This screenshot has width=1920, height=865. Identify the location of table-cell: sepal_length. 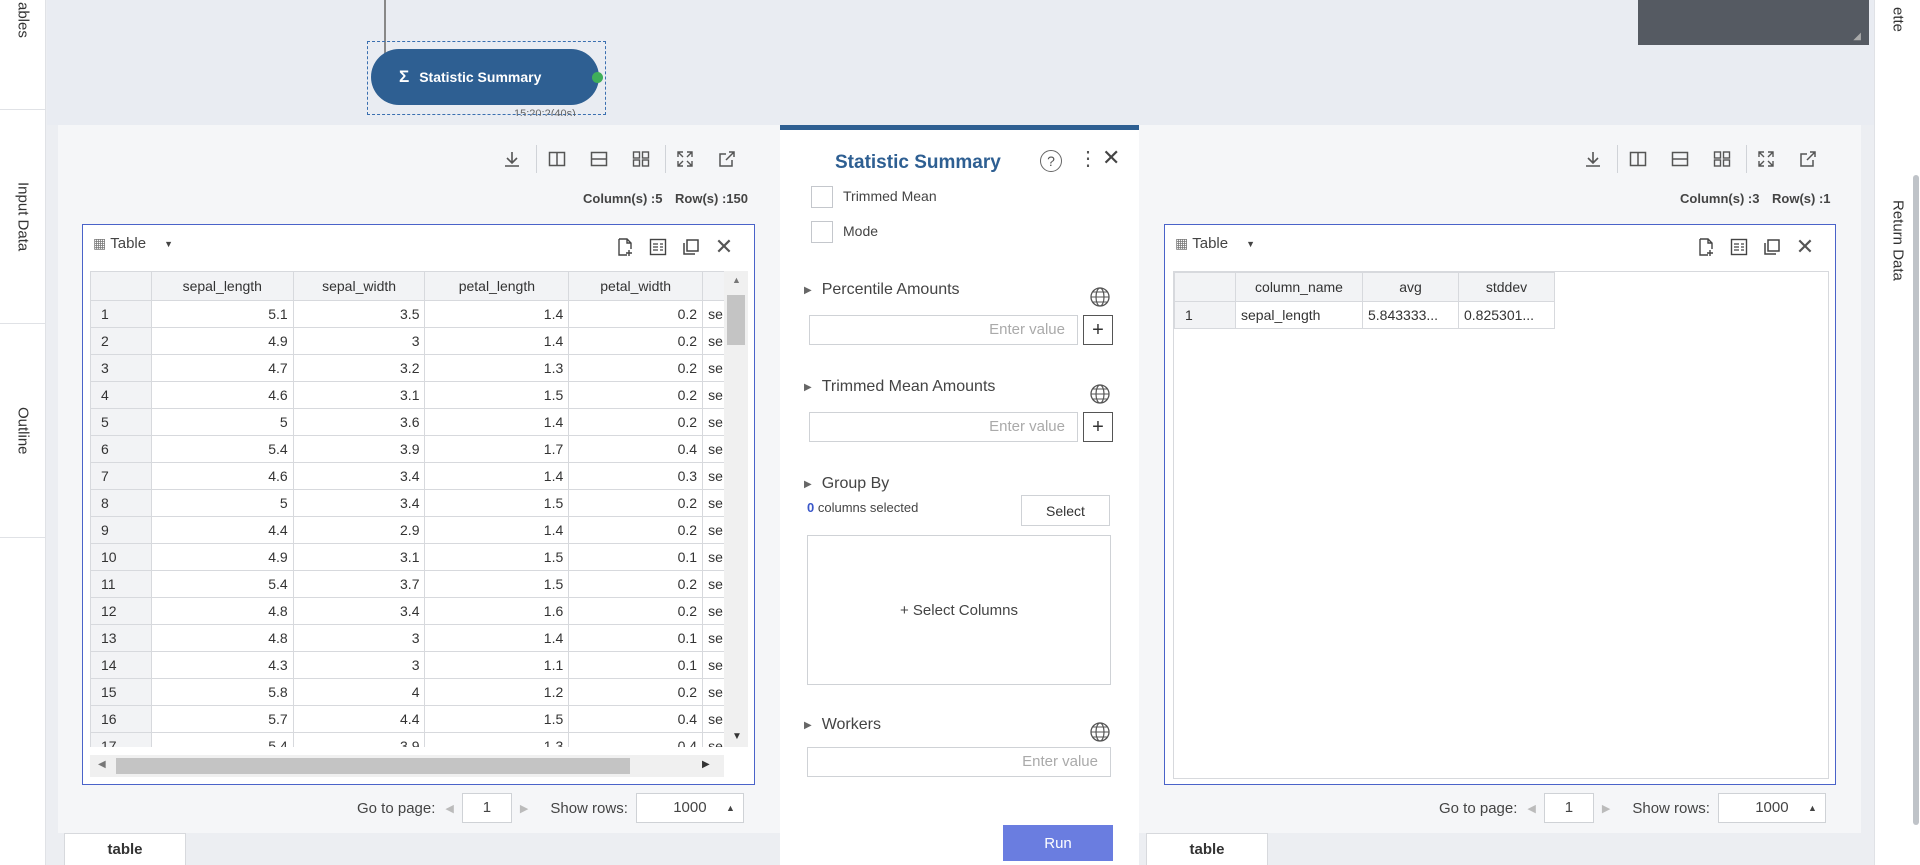
(1299, 315).